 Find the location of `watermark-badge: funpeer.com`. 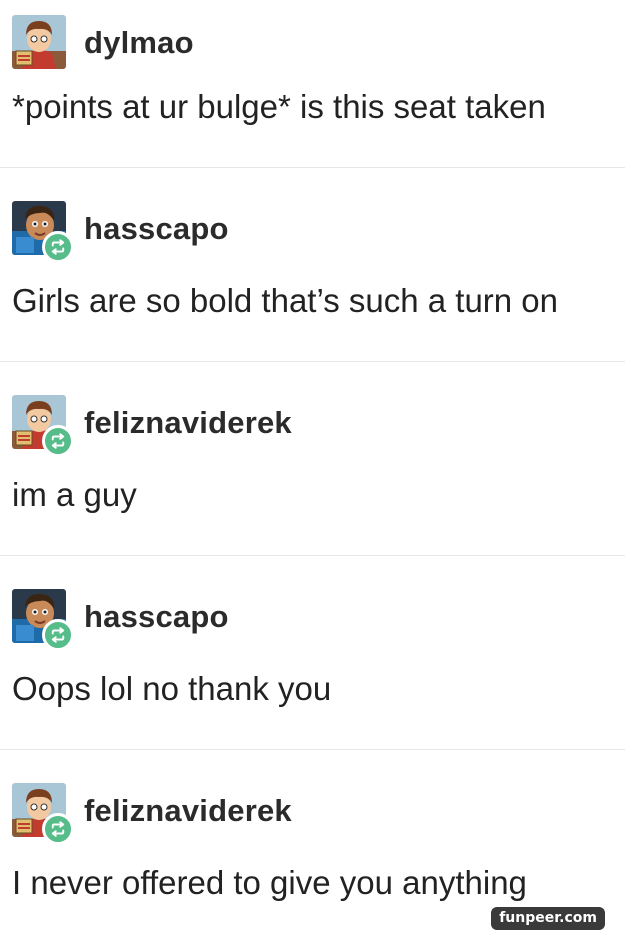

watermark-badge: funpeer.com is located at coordinates (548, 918).